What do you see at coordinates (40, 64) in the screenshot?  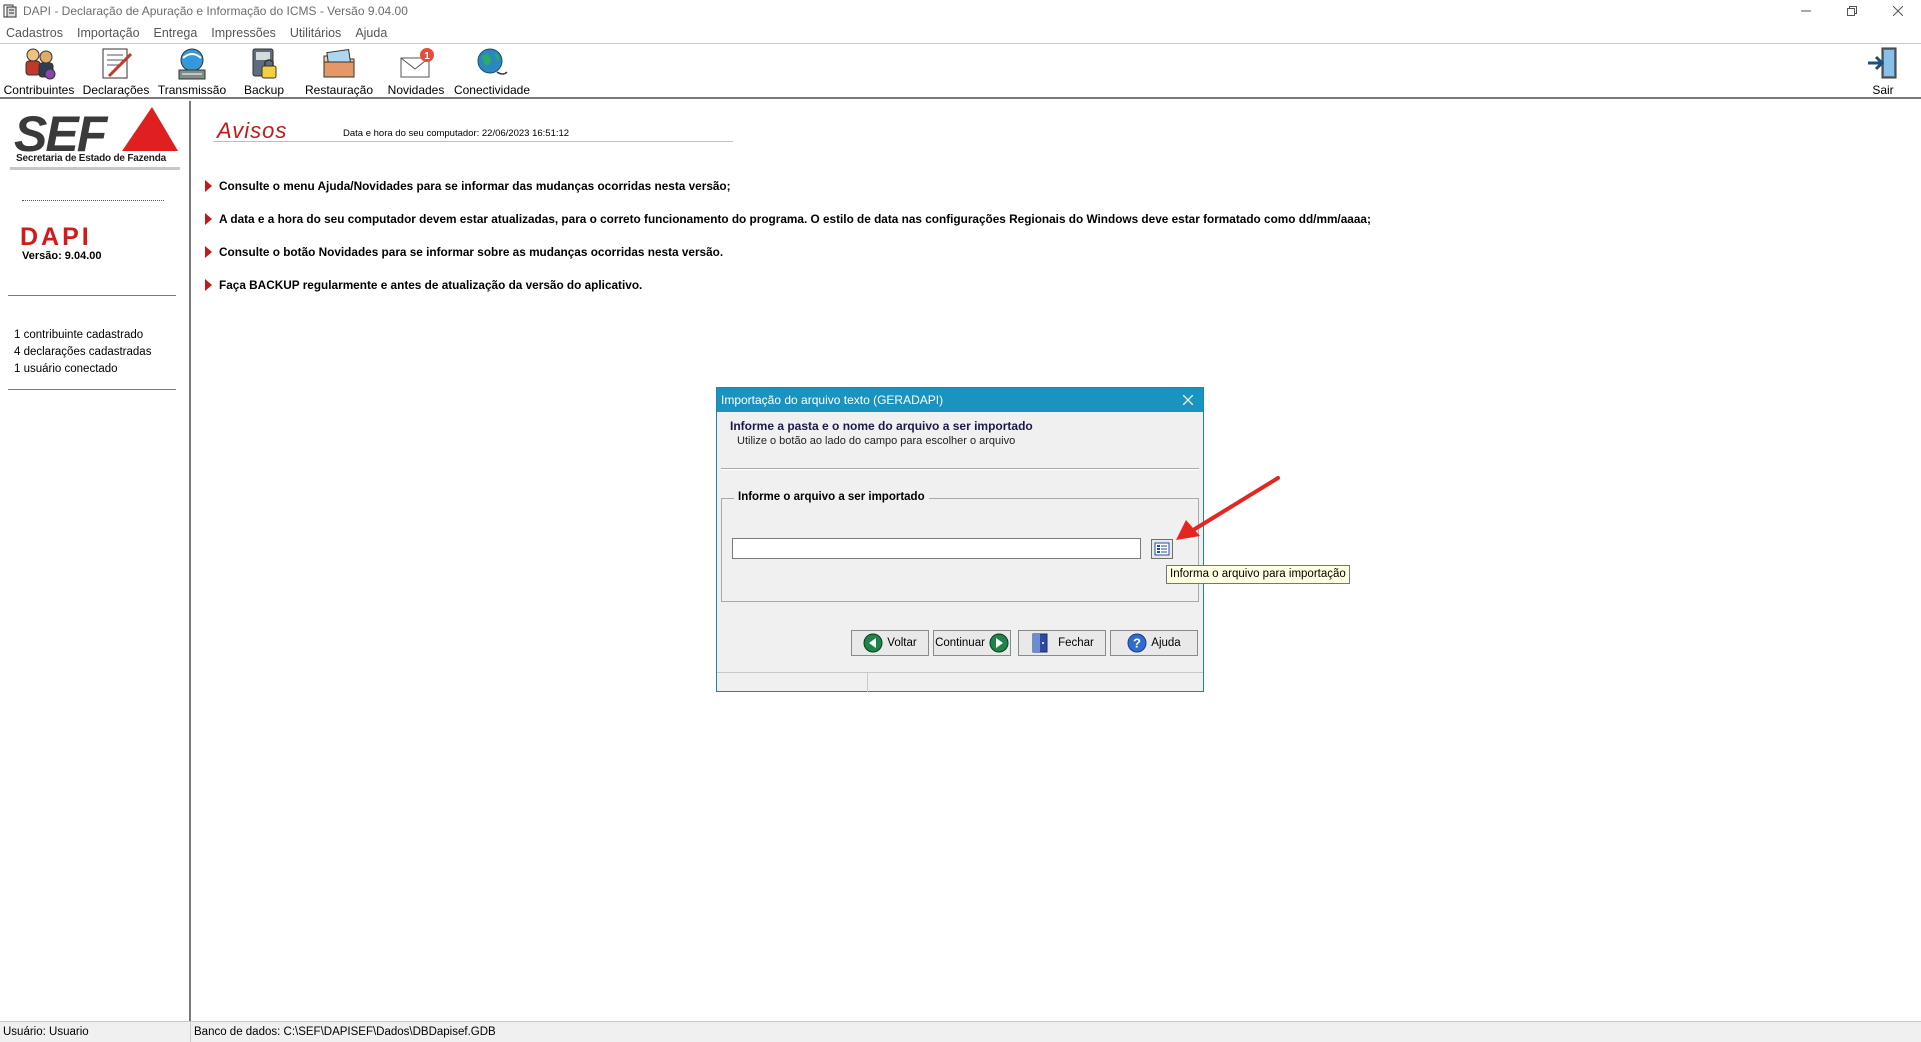 I see `people-icon` at bounding box center [40, 64].